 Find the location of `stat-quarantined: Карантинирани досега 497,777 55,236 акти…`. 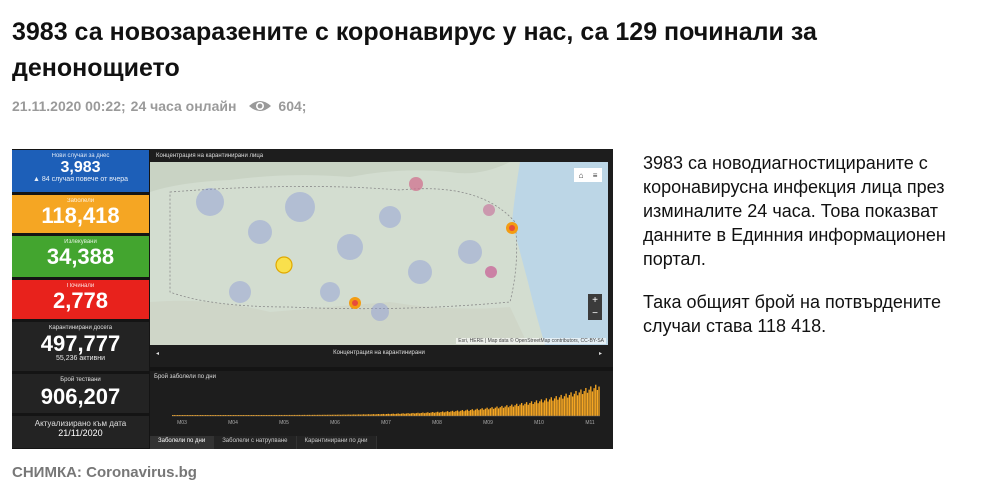

stat-quarantined: Карантинирани досега 497,777 55,236 акти… is located at coordinates (80, 346).